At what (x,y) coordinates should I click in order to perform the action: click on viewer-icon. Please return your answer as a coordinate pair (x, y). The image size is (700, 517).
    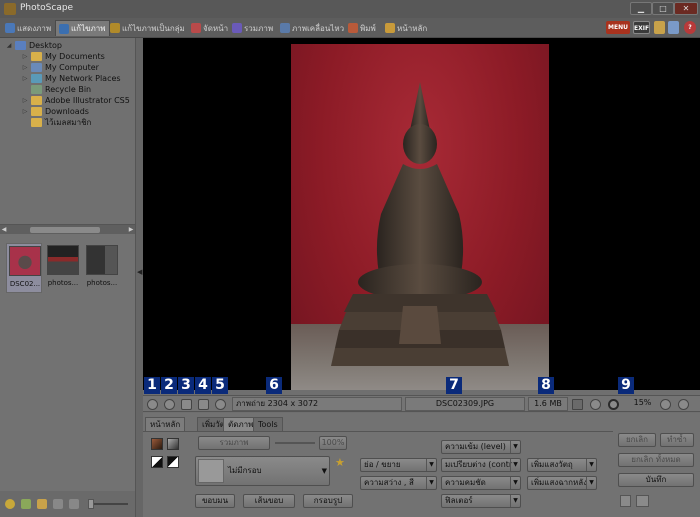
    Looking at the image, I should click on (10, 28).